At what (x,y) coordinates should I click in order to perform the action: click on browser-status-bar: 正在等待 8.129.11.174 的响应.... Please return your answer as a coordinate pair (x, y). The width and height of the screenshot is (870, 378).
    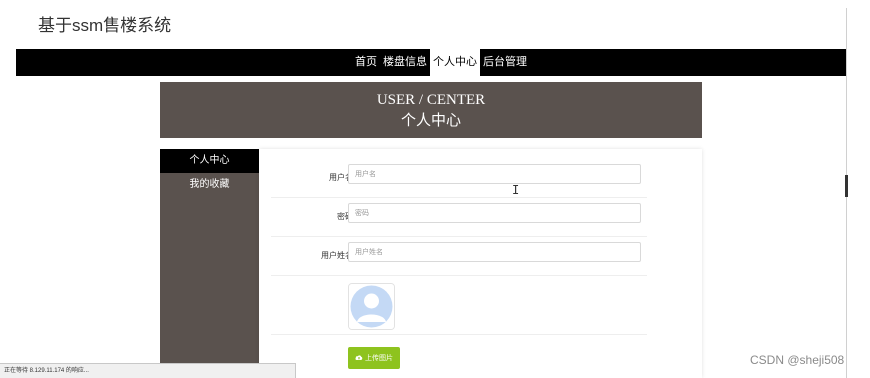
    Looking at the image, I should click on (148, 370).